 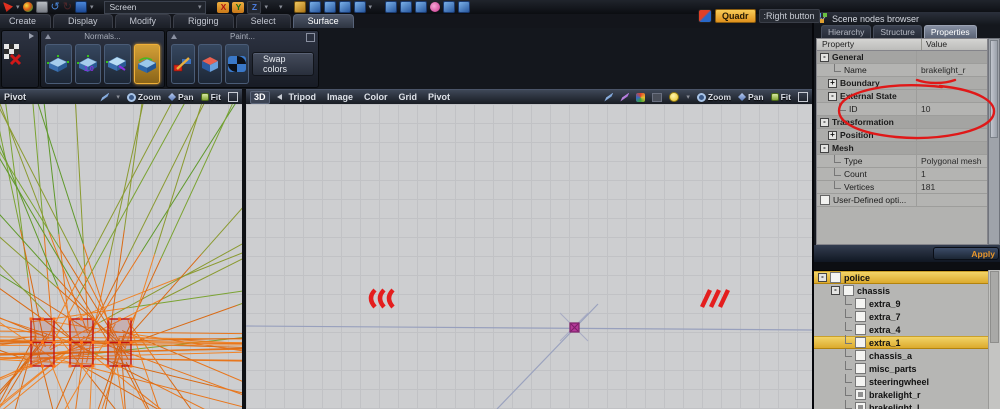 What do you see at coordinates (907, 368) in the screenshot?
I see `tree-item-misc-parts: misc_parts` at bounding box center [907, 368].